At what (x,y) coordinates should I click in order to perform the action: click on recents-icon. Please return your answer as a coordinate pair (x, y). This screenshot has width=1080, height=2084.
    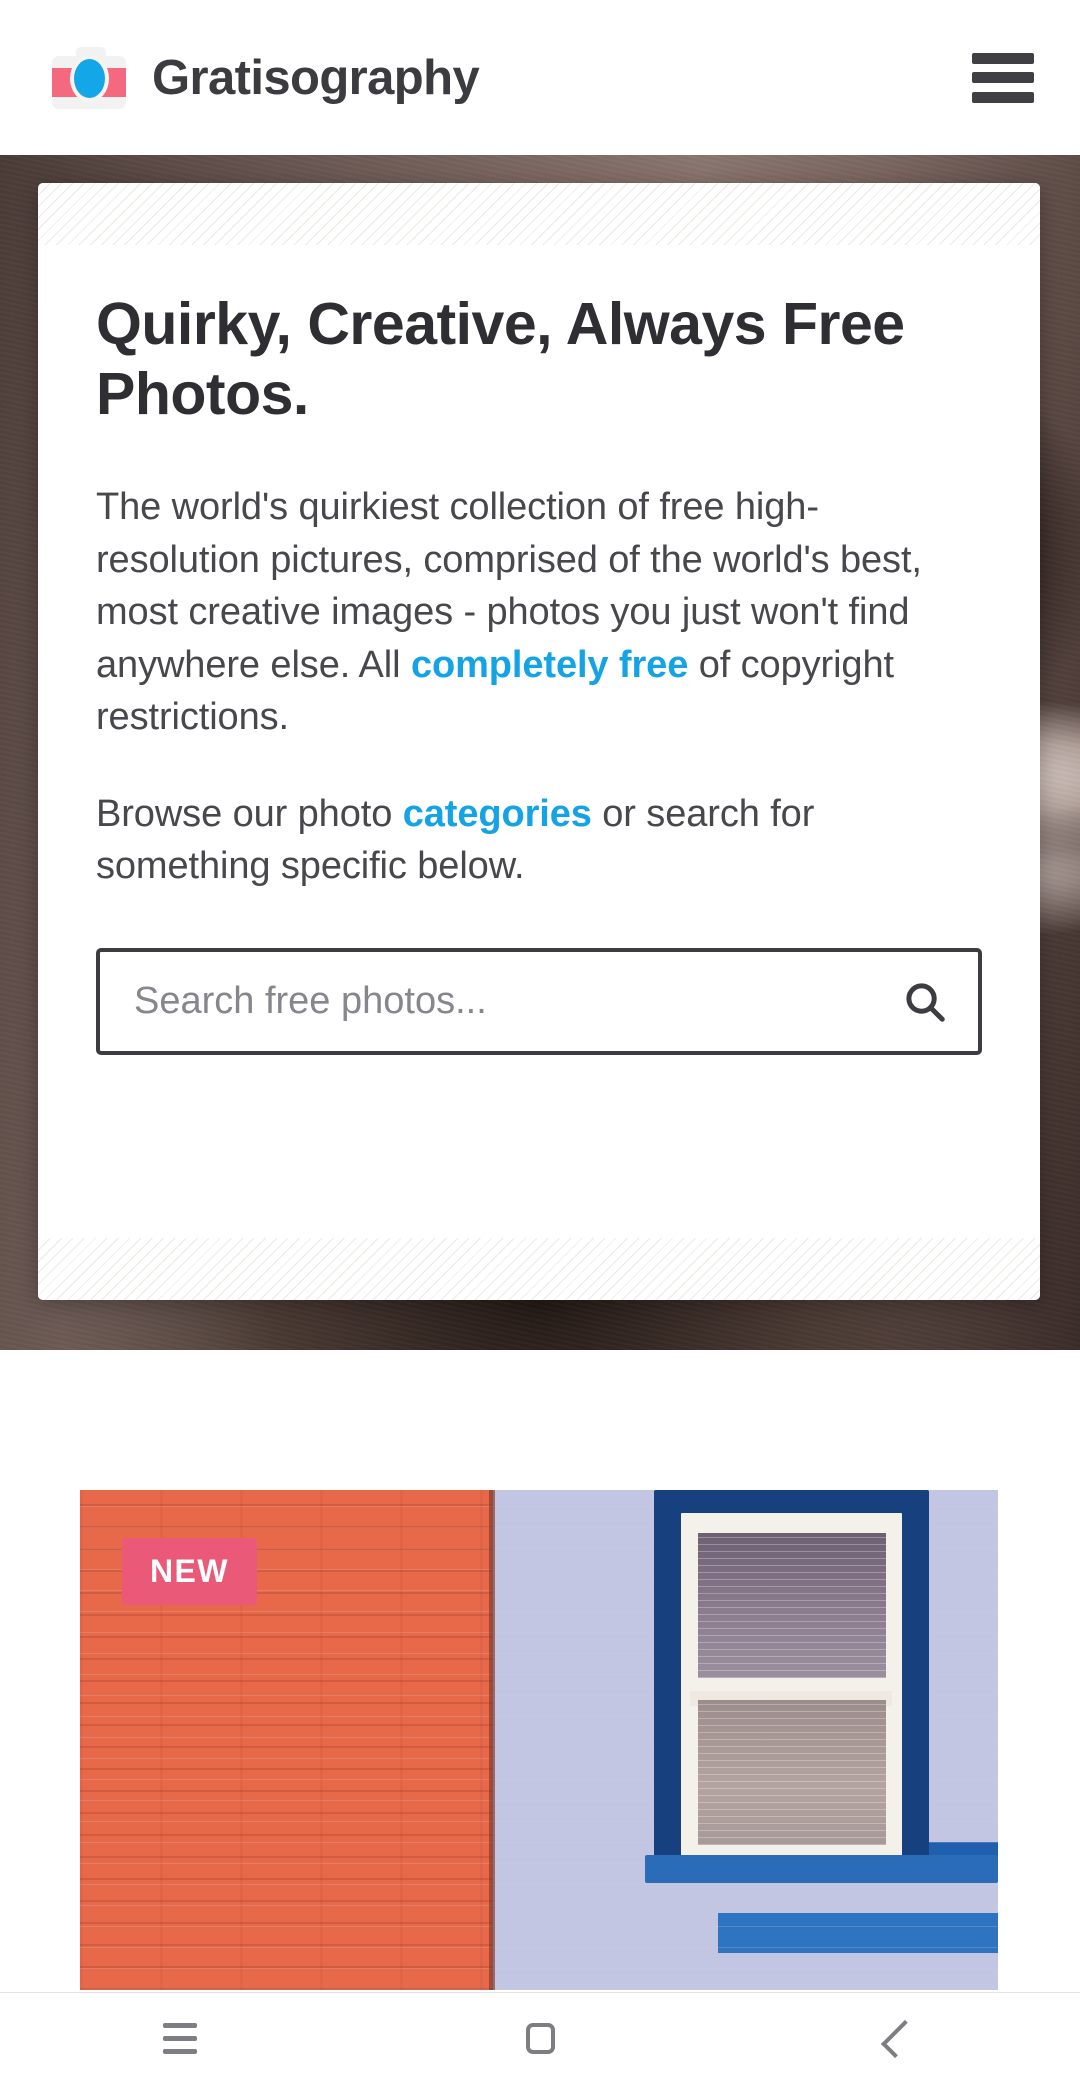
    Looking at the image, I should click on (180, 2038).